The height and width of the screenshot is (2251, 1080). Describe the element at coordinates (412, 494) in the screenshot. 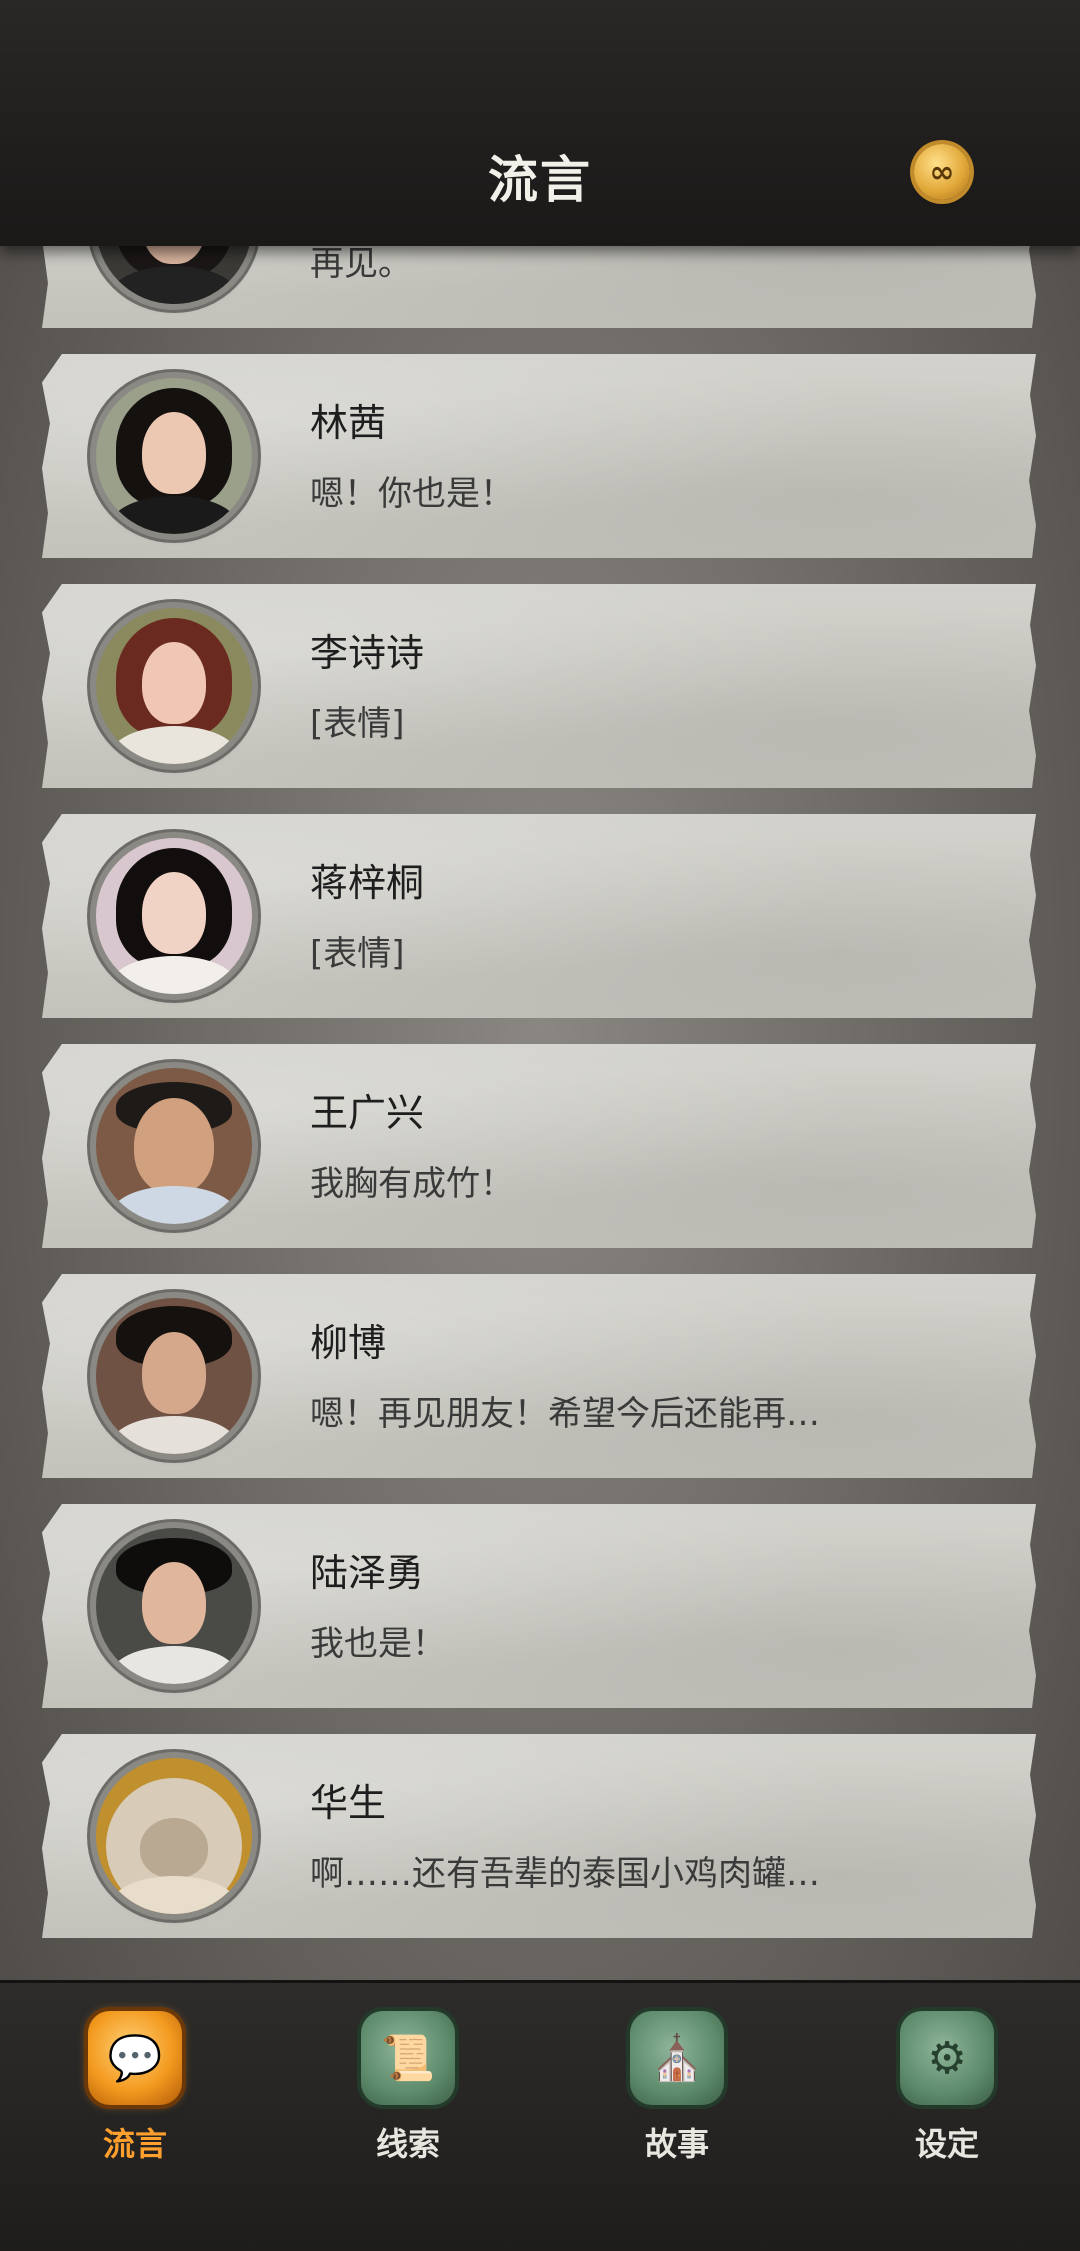

I see `contact-last-message: 嗯！你也是！` at that location.